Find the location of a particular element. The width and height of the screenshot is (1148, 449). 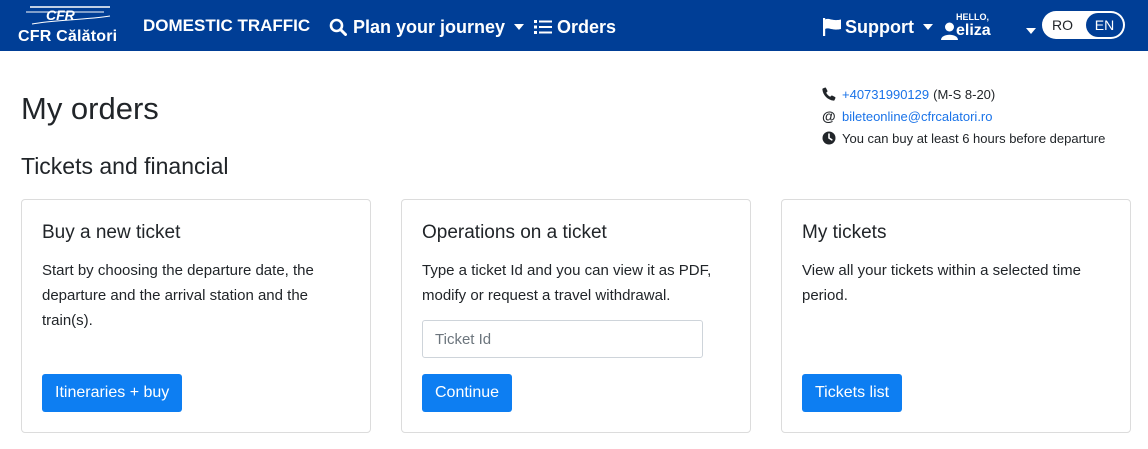

user-greeting: HELLO, is located at coordinates (972, 17).